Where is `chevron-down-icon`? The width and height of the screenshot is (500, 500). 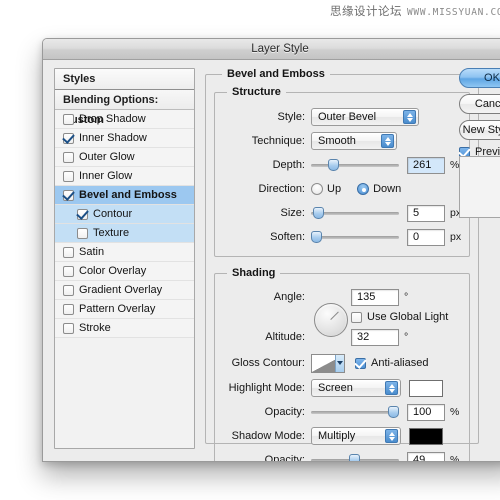
chevron-down-icon is located at coordinates (339, 363).